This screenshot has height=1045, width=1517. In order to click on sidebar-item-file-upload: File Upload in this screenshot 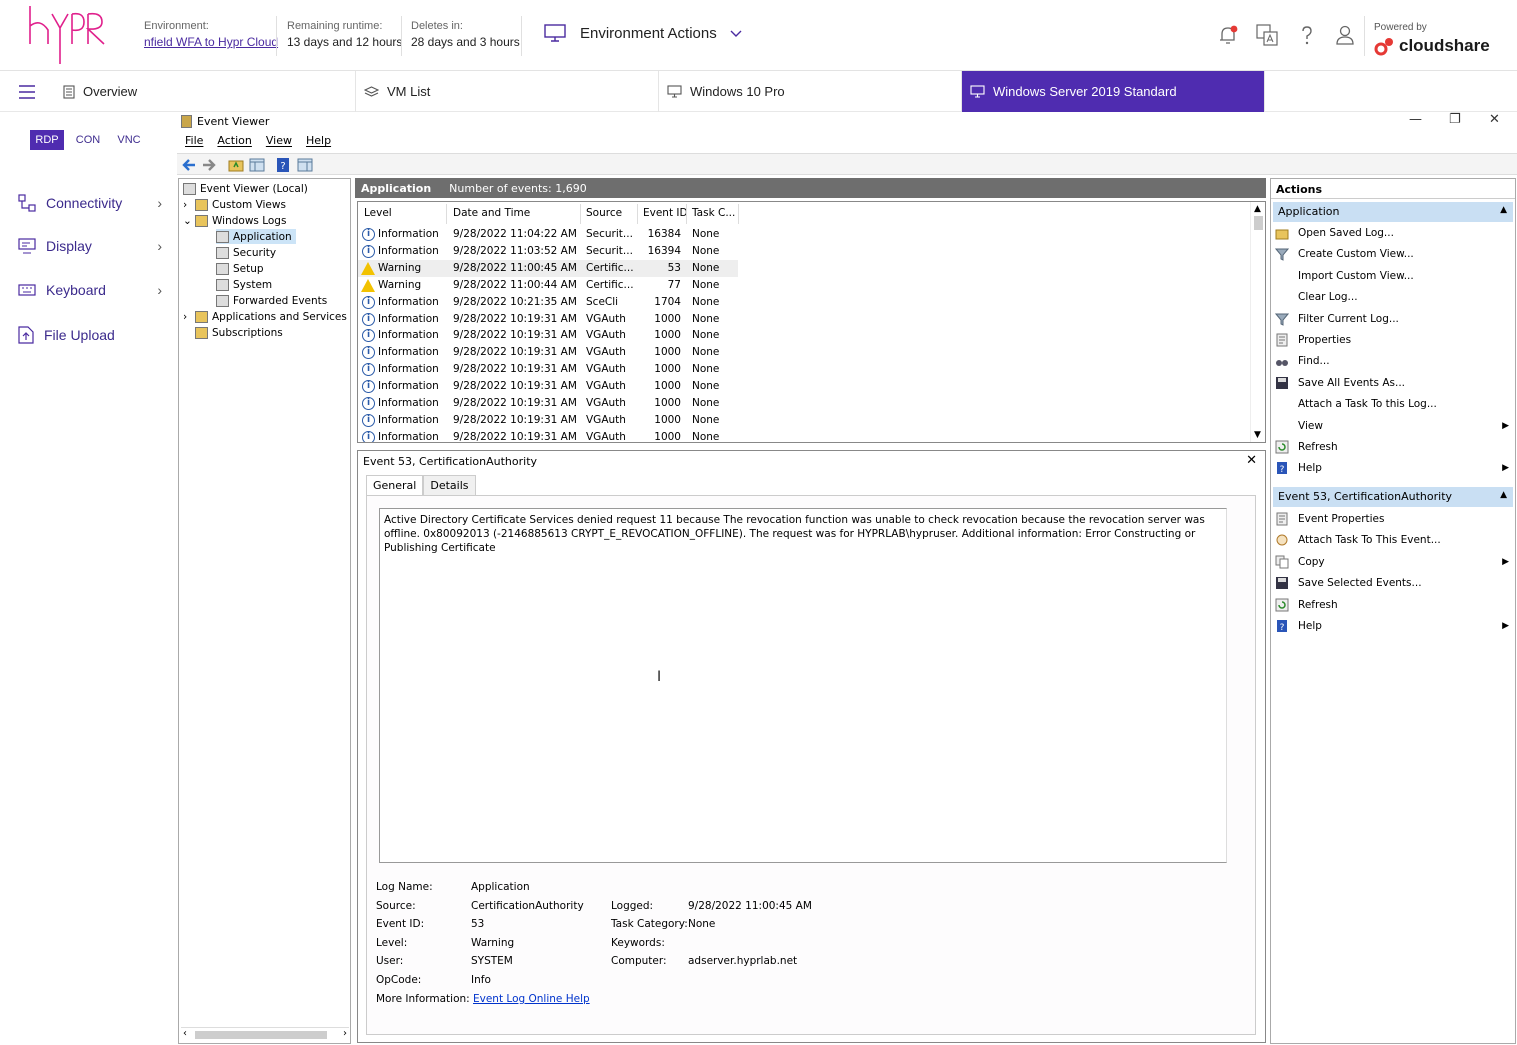, I will do `click(93, 335)`.